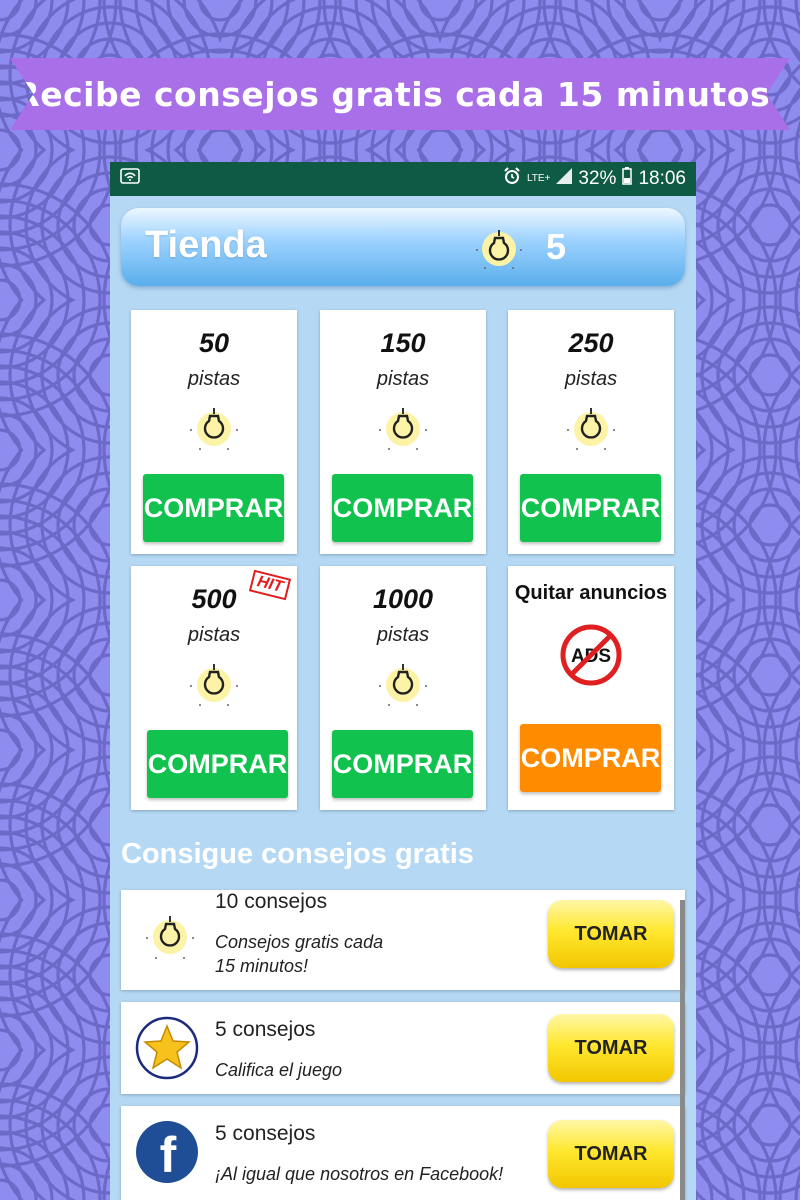  I want to click on pack-quantity: 150, so click(403, 343).